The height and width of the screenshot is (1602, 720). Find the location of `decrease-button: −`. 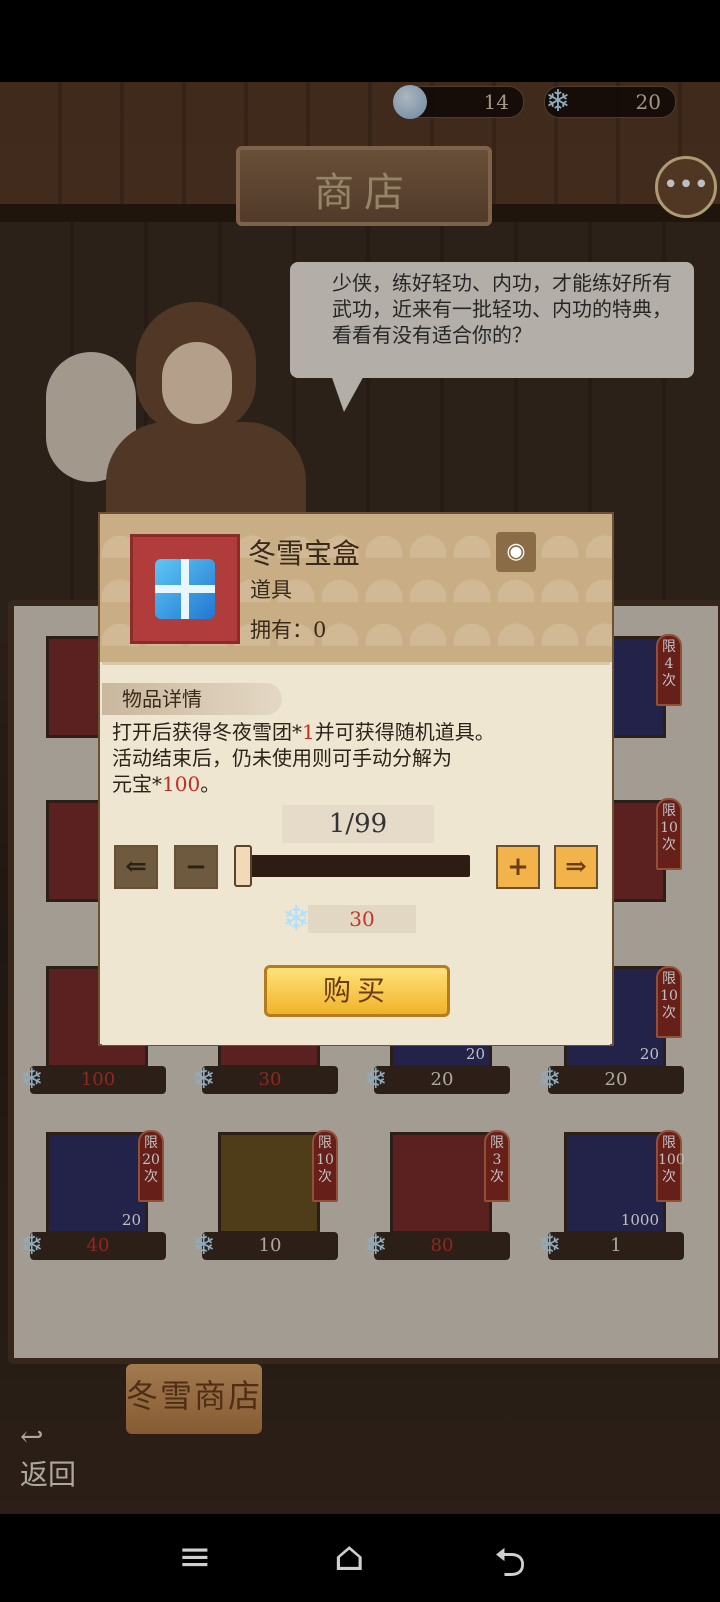

decrease-button: − is located at coordinates (196, 867).